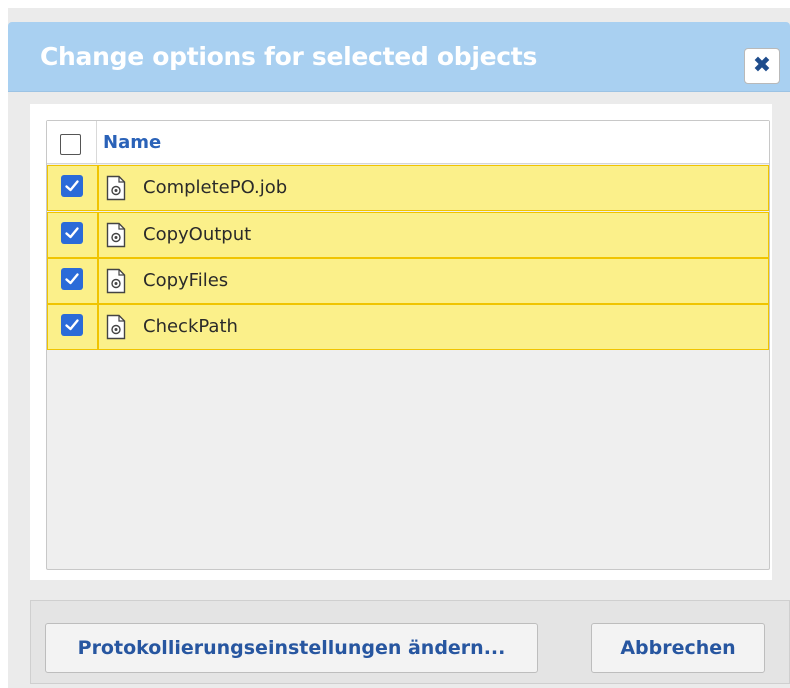 The width and height of the screenshot is (790, 688). Describe the element at coordinates (197, 234) in the screenshot. I see `row-label: CopyOutput` at that location.